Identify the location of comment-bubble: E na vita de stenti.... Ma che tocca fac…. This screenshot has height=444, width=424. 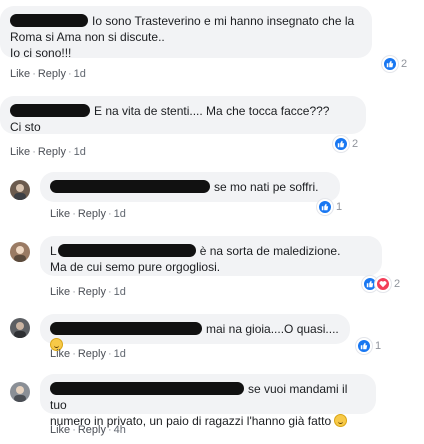
(183, 115).